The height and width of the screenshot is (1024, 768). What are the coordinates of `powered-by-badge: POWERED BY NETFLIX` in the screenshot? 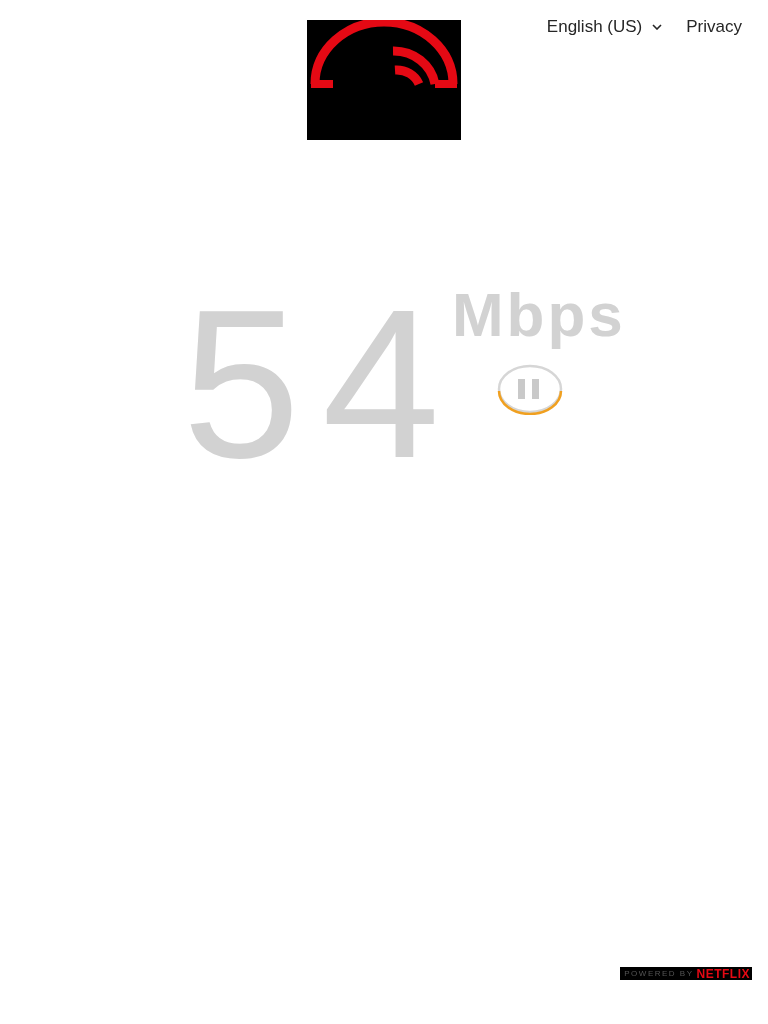 It's located at (686, 973).